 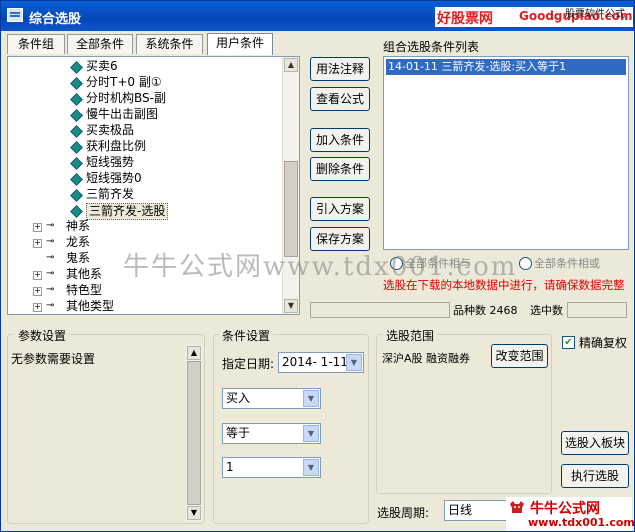 I want to click on value-select: 1 ▼, so click(x=271, y=467).